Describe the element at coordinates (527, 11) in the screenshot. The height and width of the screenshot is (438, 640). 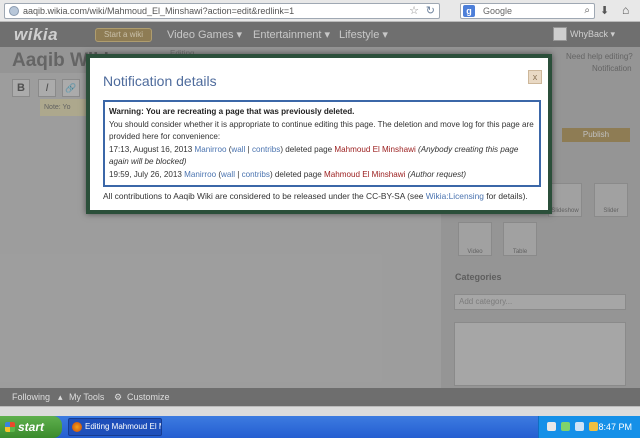
I see `search-bar: g Google ⌕` at that location.